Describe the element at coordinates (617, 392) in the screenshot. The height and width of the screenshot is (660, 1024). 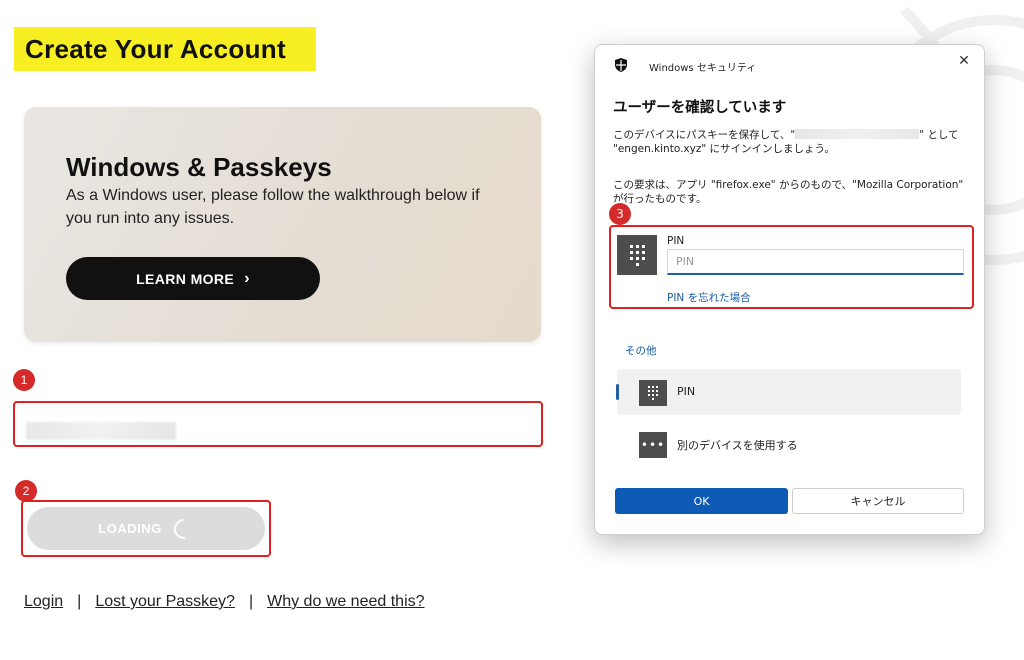
I see `selected-indicator` at that location.